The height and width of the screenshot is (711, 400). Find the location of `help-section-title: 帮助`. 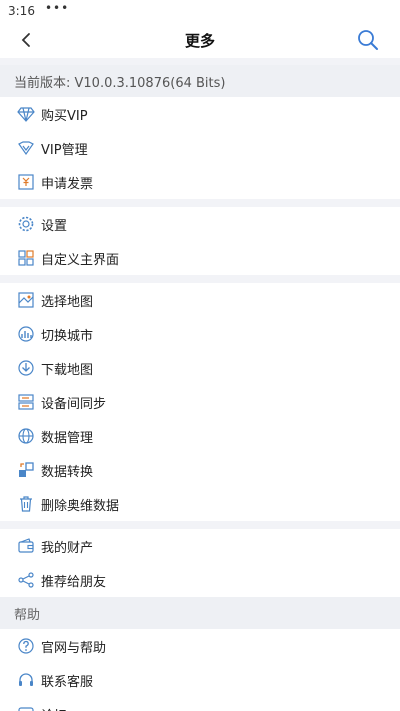

help-section-title: 帮助 is located at coordinates (200, 613).